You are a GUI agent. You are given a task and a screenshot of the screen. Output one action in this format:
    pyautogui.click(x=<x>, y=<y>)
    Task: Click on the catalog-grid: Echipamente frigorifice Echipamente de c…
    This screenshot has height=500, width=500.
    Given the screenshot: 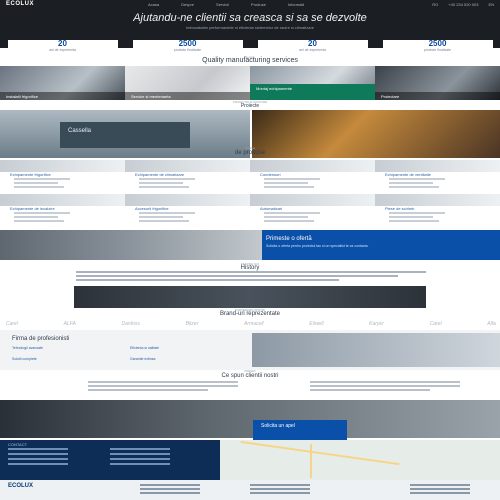 What is the action you would take?
    pyautogui.click(x=250, y=194)
    